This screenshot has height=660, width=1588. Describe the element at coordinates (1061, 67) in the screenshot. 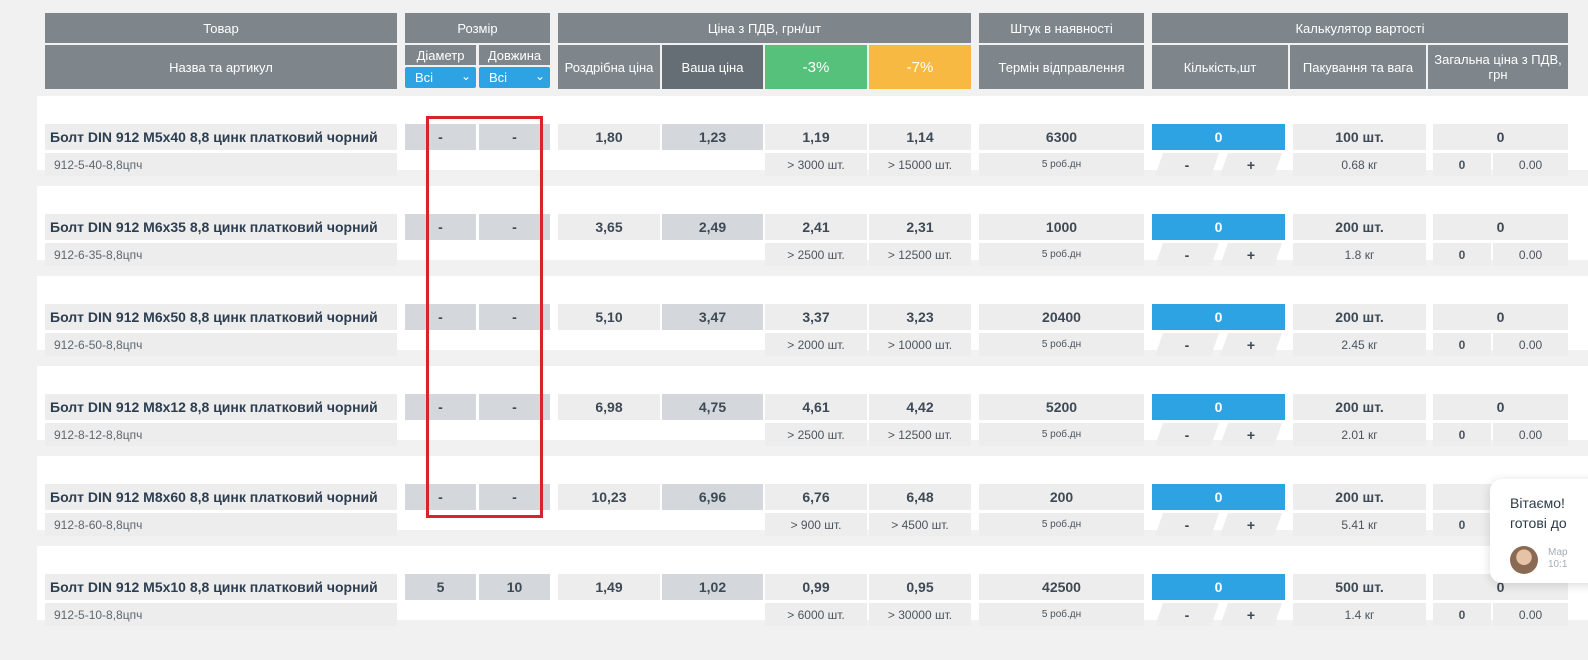

I see `header-shipping-time: Термін відправлення` at that location.